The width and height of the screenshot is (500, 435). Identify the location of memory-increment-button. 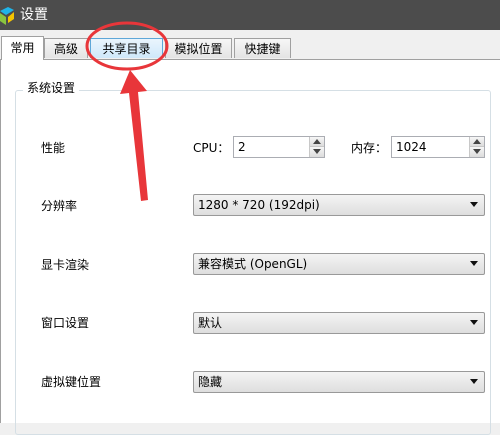
(477, 142).